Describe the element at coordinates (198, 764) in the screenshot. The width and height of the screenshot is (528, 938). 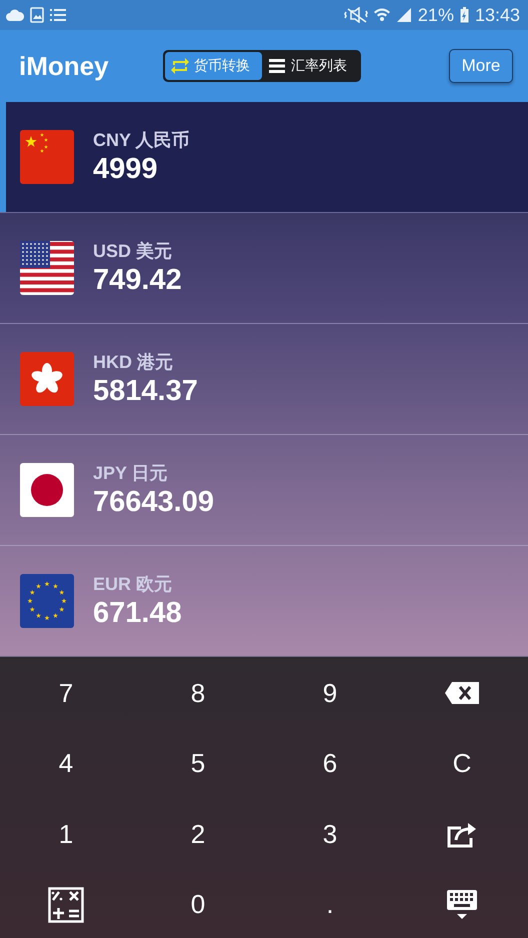
I see `key: 5` at that location.